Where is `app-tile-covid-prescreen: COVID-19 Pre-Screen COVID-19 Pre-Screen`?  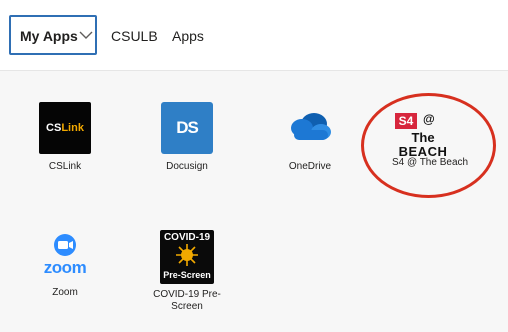
app-tile-covid-prescreen: COVID-19 Pre-Screen COVID-19 Pre-Screen is located at coordinates (187, 273).